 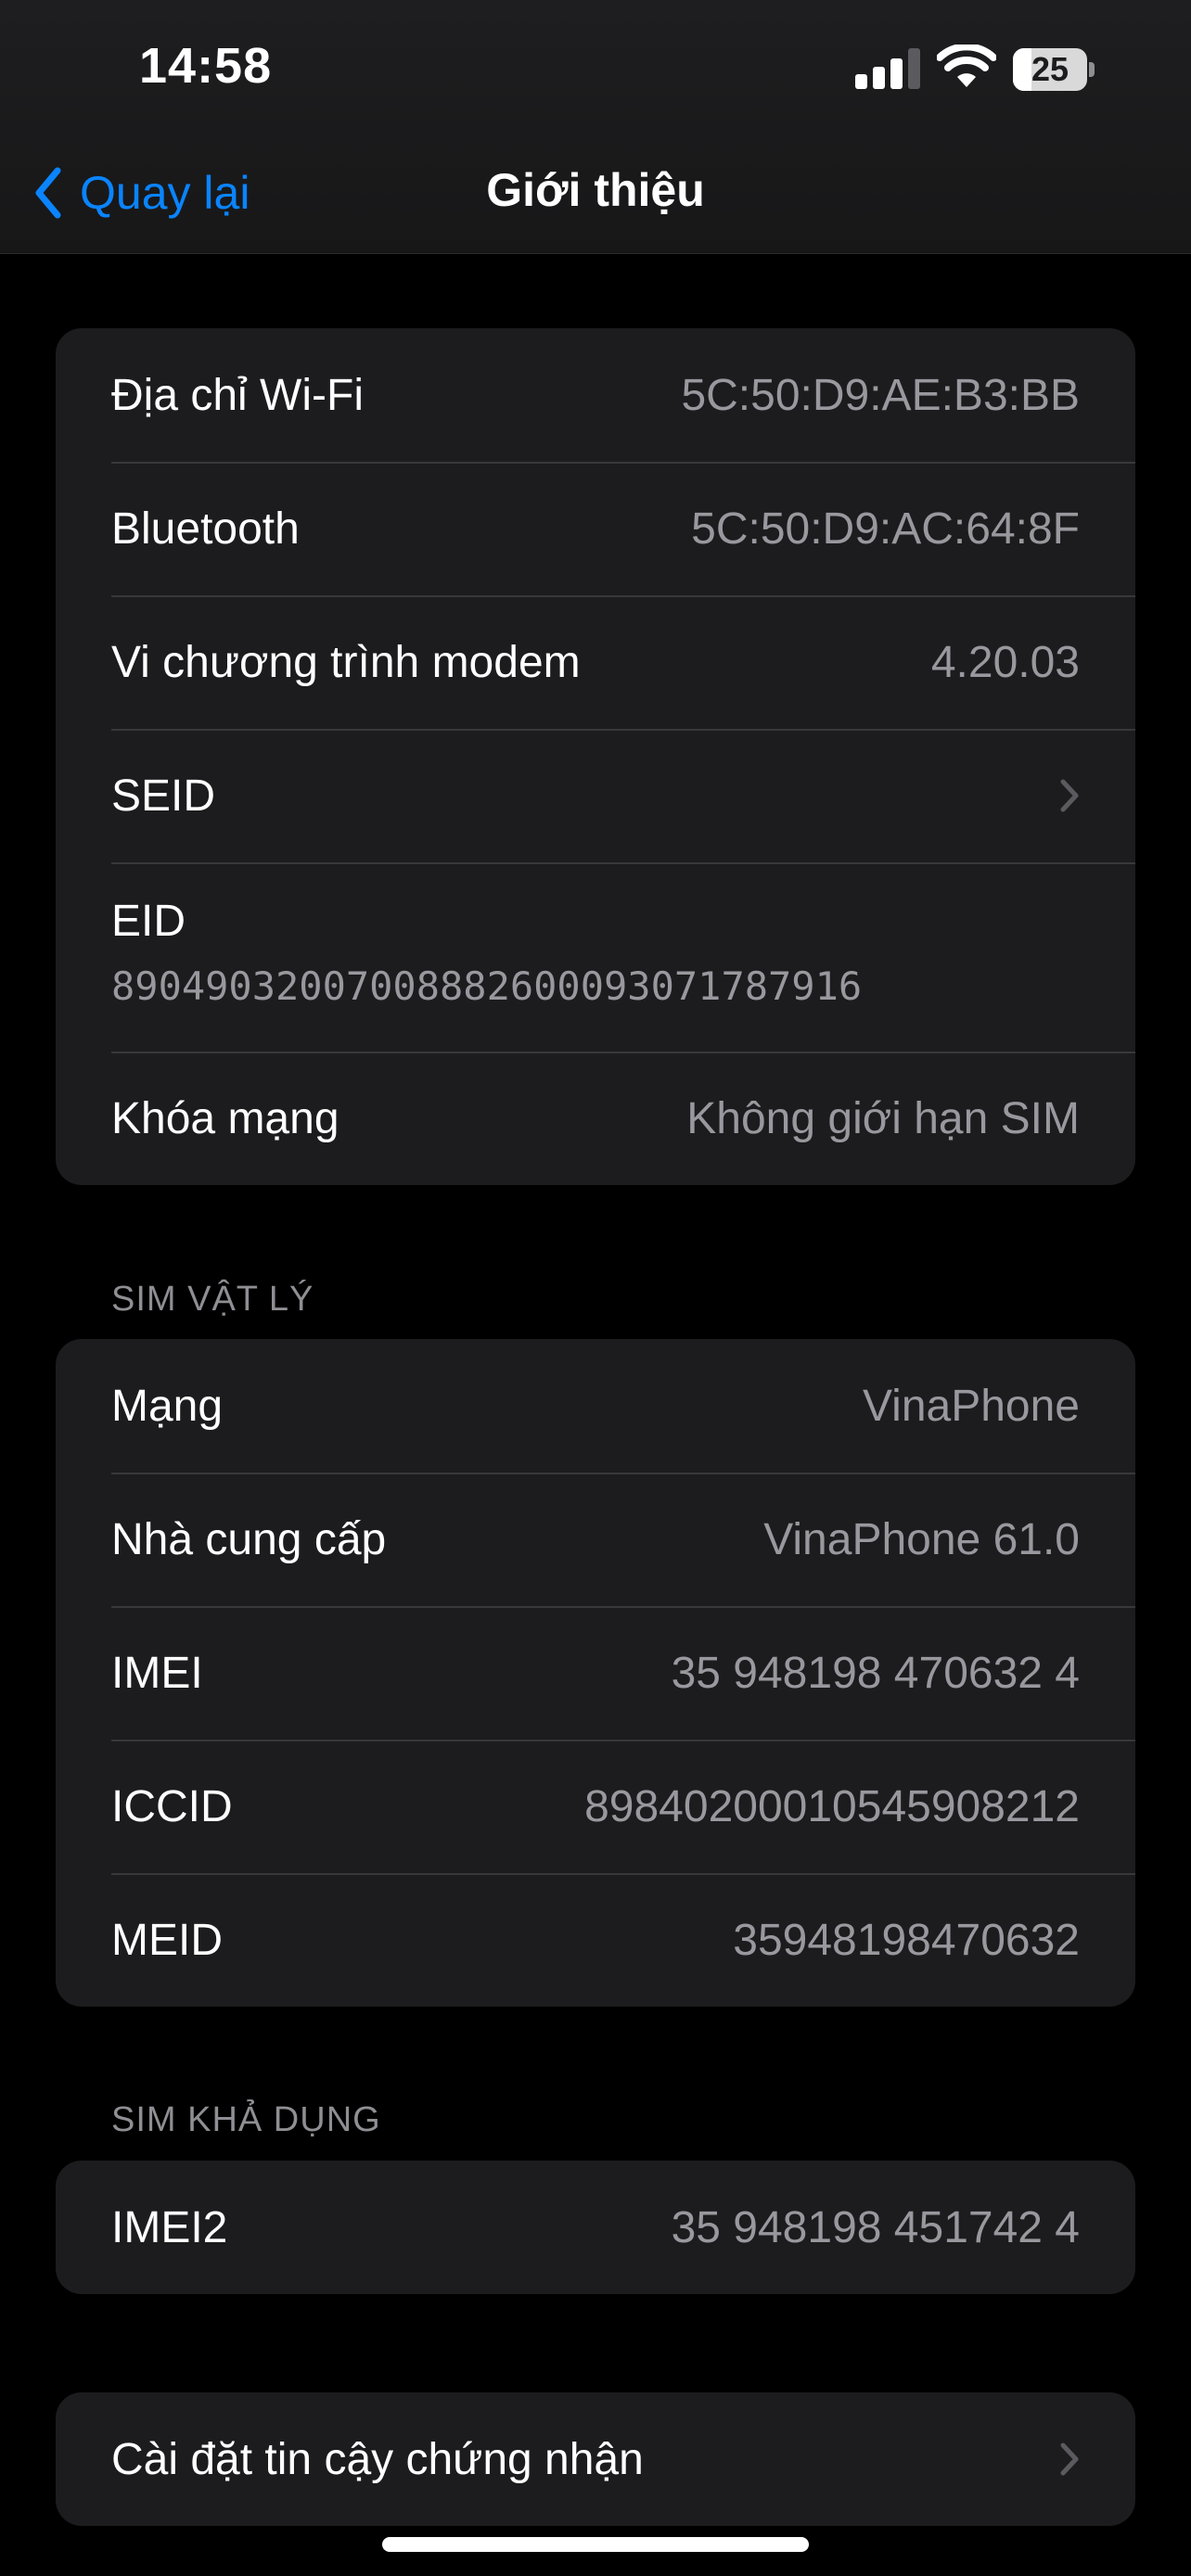 I want to click on row-value: VinaPhone 61.0, so click(x=921, y=1539).